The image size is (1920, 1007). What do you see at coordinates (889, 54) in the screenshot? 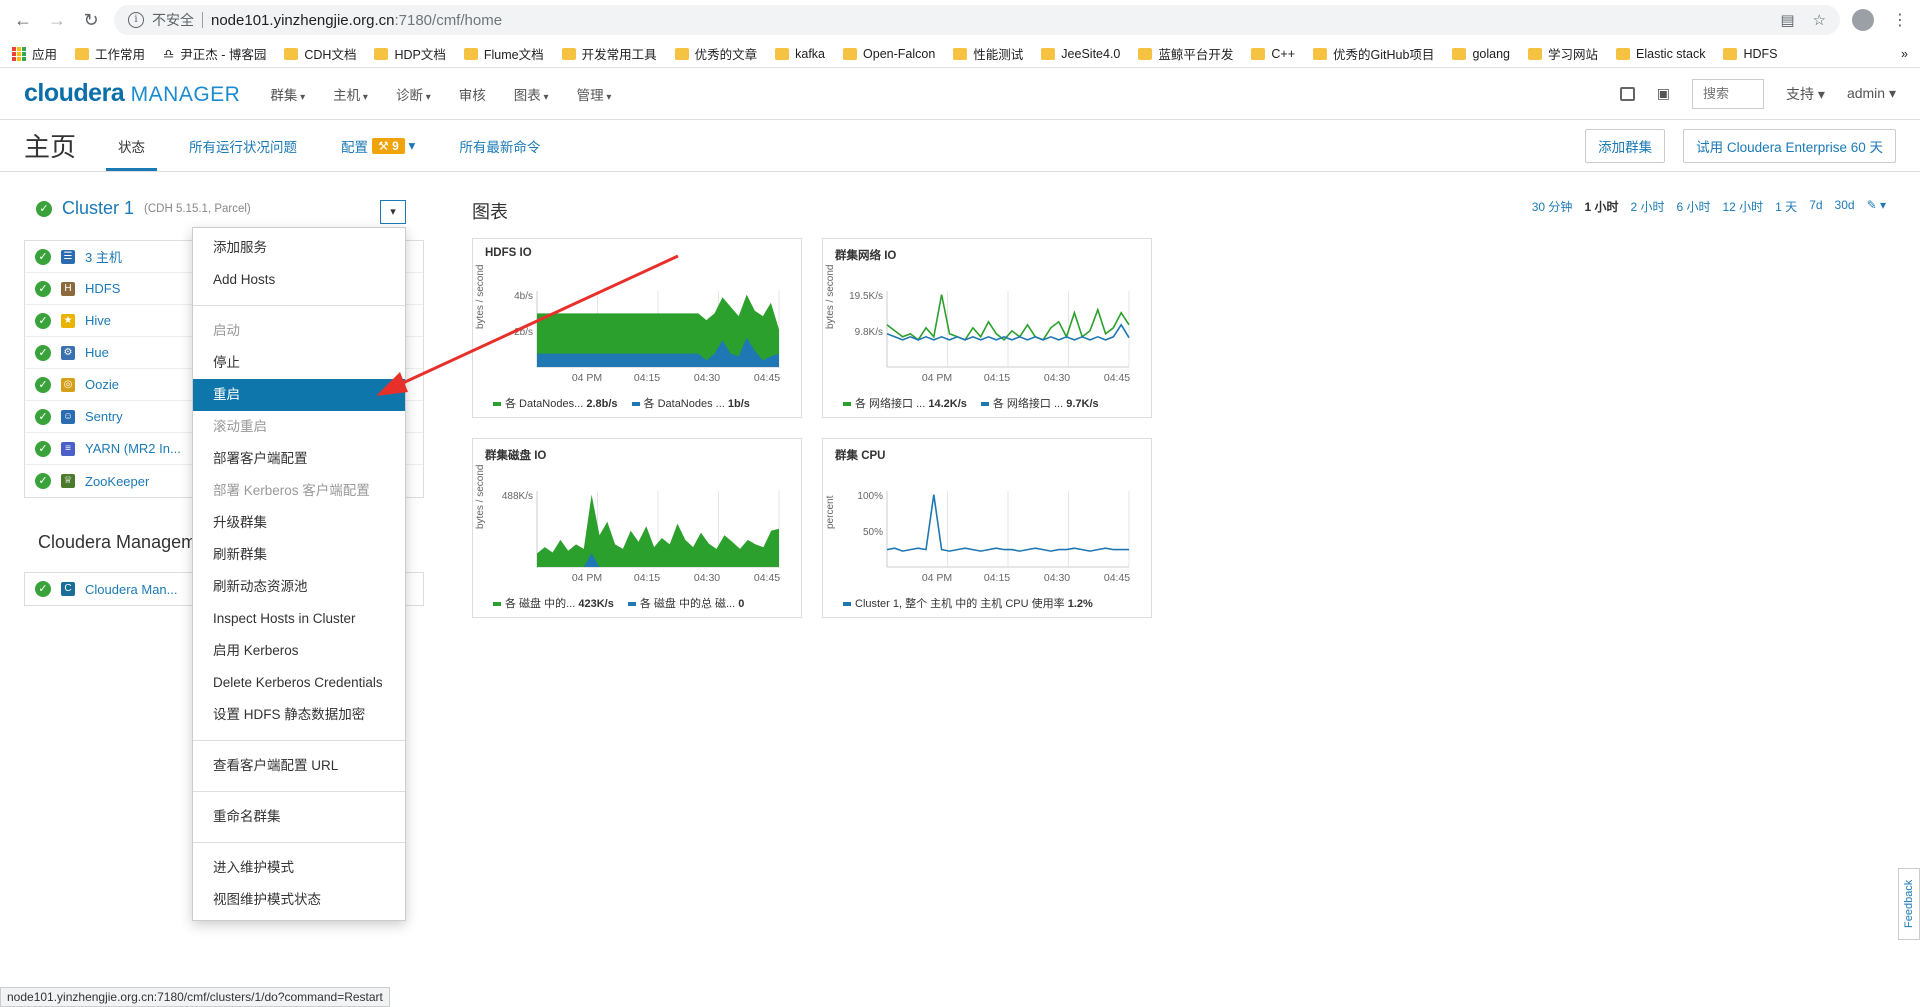
I see `bookmark-item: Open-Falcon` at bounding box center [889, 54].